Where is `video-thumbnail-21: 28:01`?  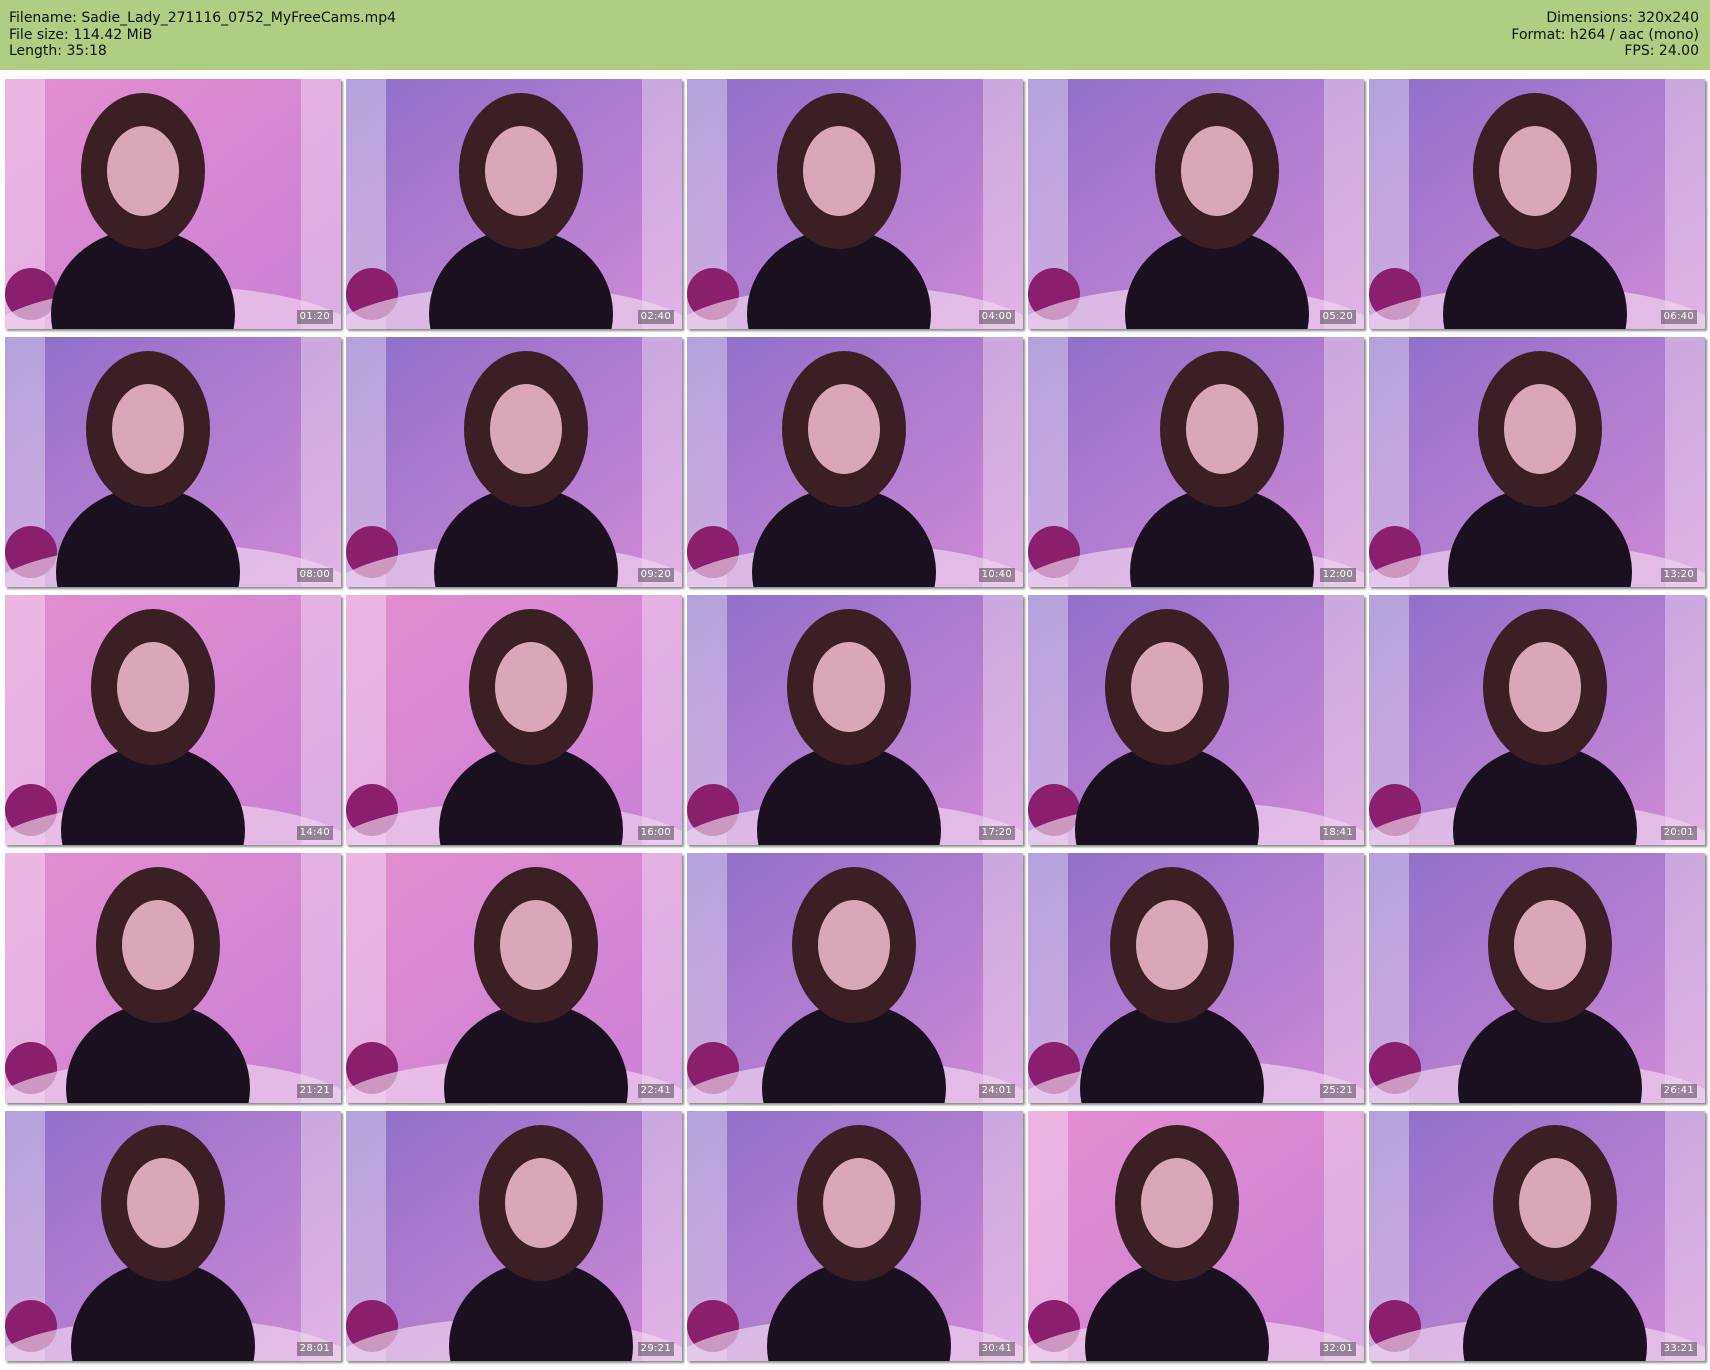
video-thumbnail-21: 28:01 is located at coordinates (173, 1236).